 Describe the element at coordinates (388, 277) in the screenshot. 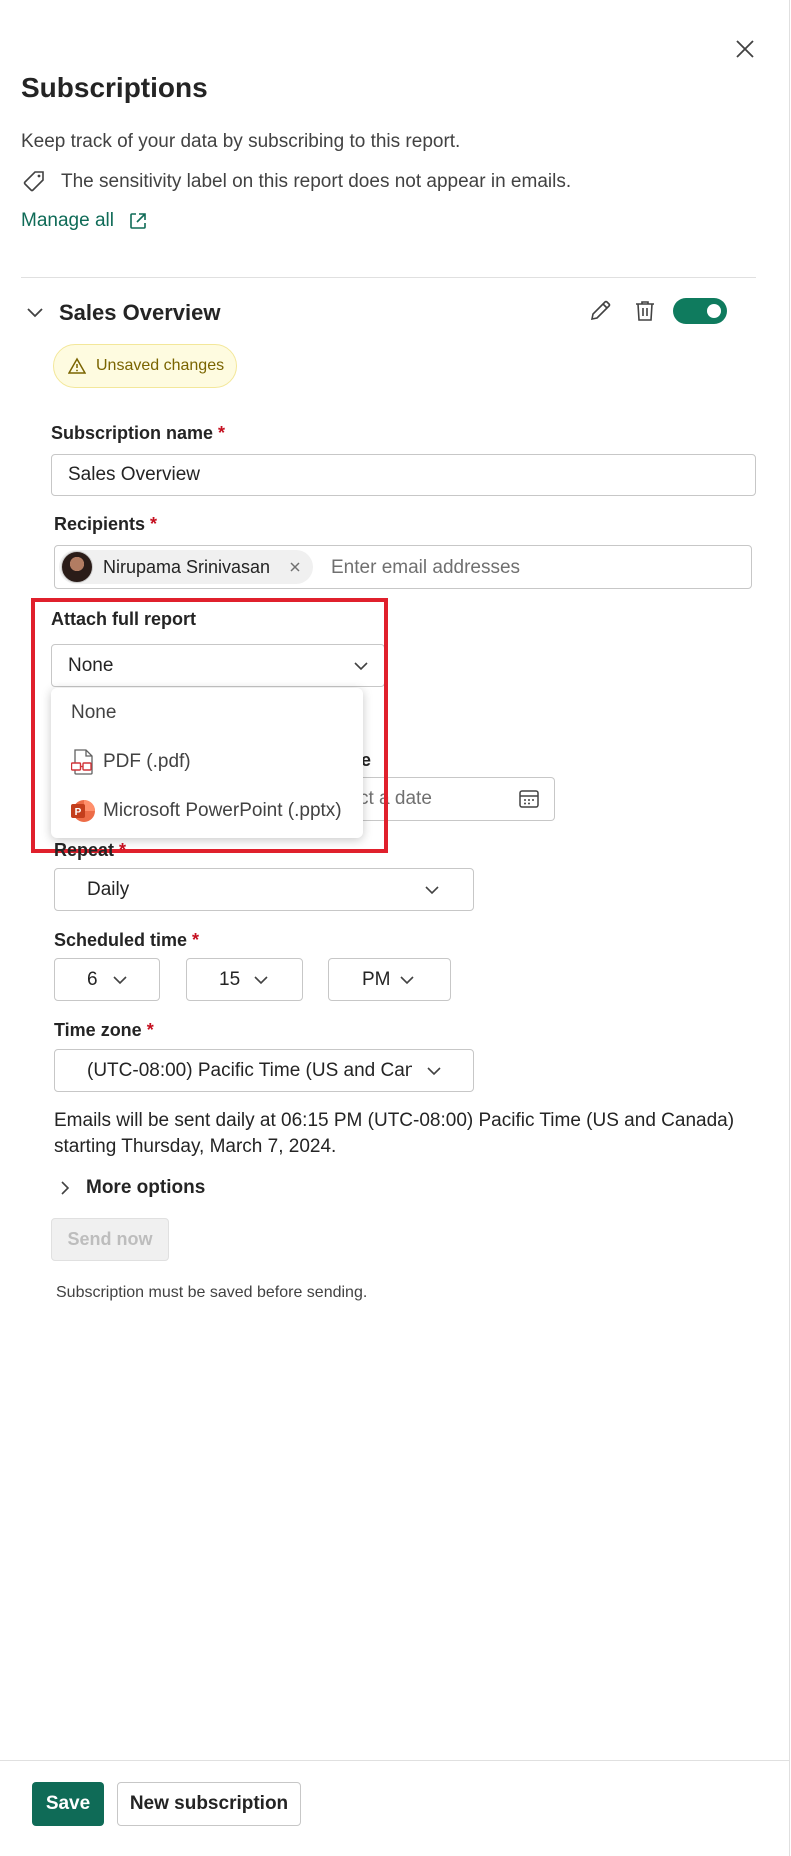

I see `section-divider` at that location.